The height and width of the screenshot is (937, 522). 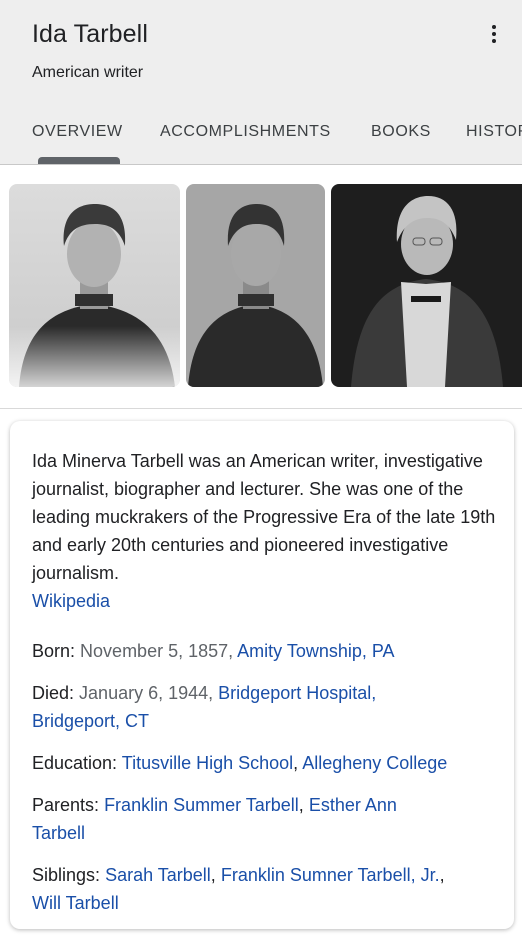 What do you see at coordinates (75, 903) in the screenshot?
I see `sibling-link-3: Will Tarbell` at bounding box center [75, 903].